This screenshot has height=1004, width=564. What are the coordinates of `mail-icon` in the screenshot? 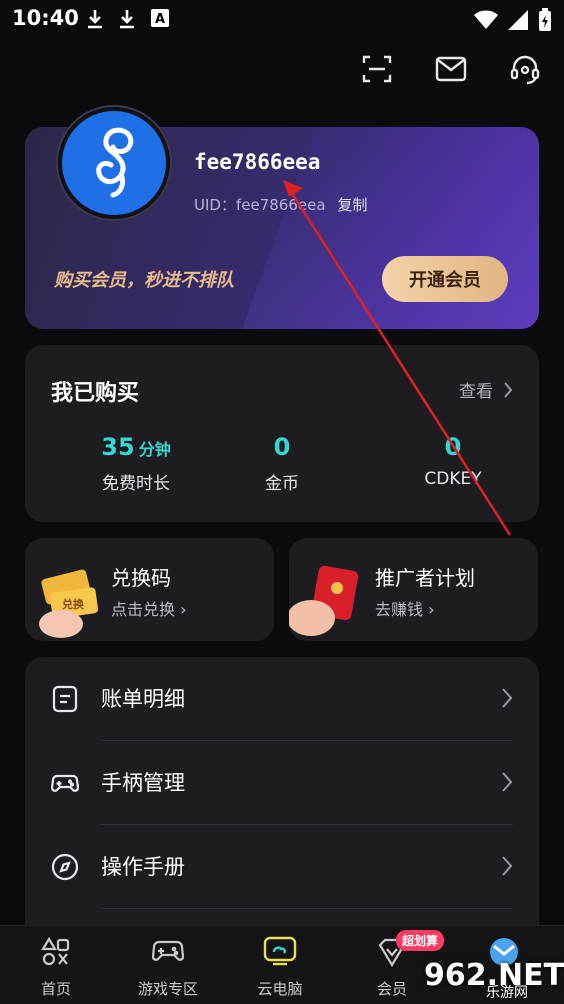 It's located at (451, 69).